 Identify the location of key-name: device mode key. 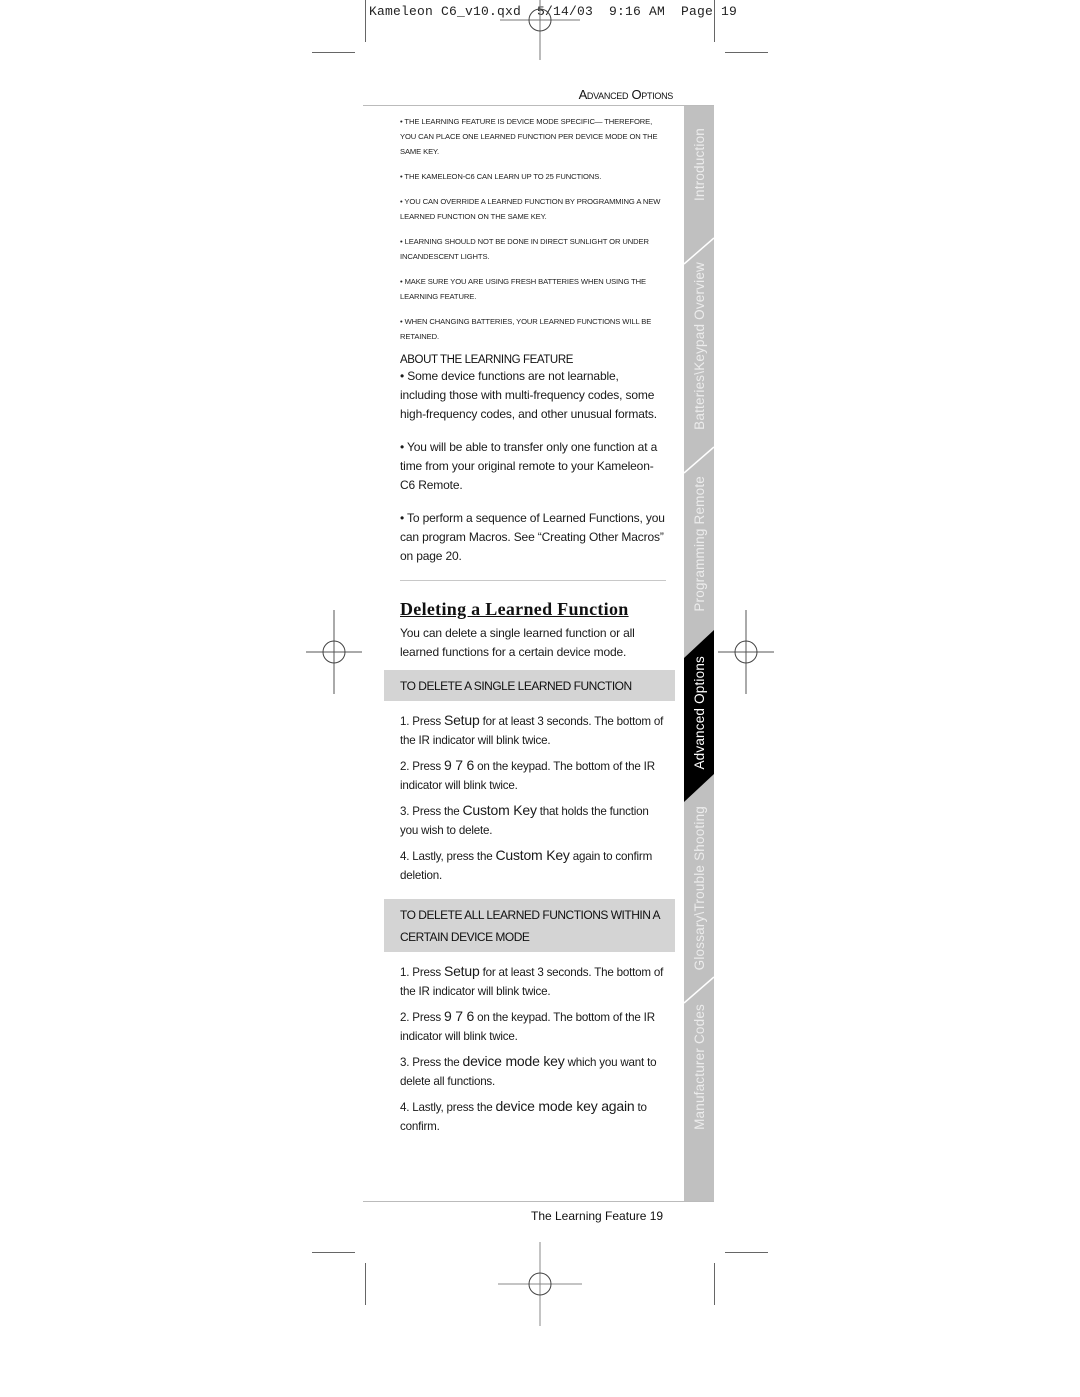
(513, 1061).